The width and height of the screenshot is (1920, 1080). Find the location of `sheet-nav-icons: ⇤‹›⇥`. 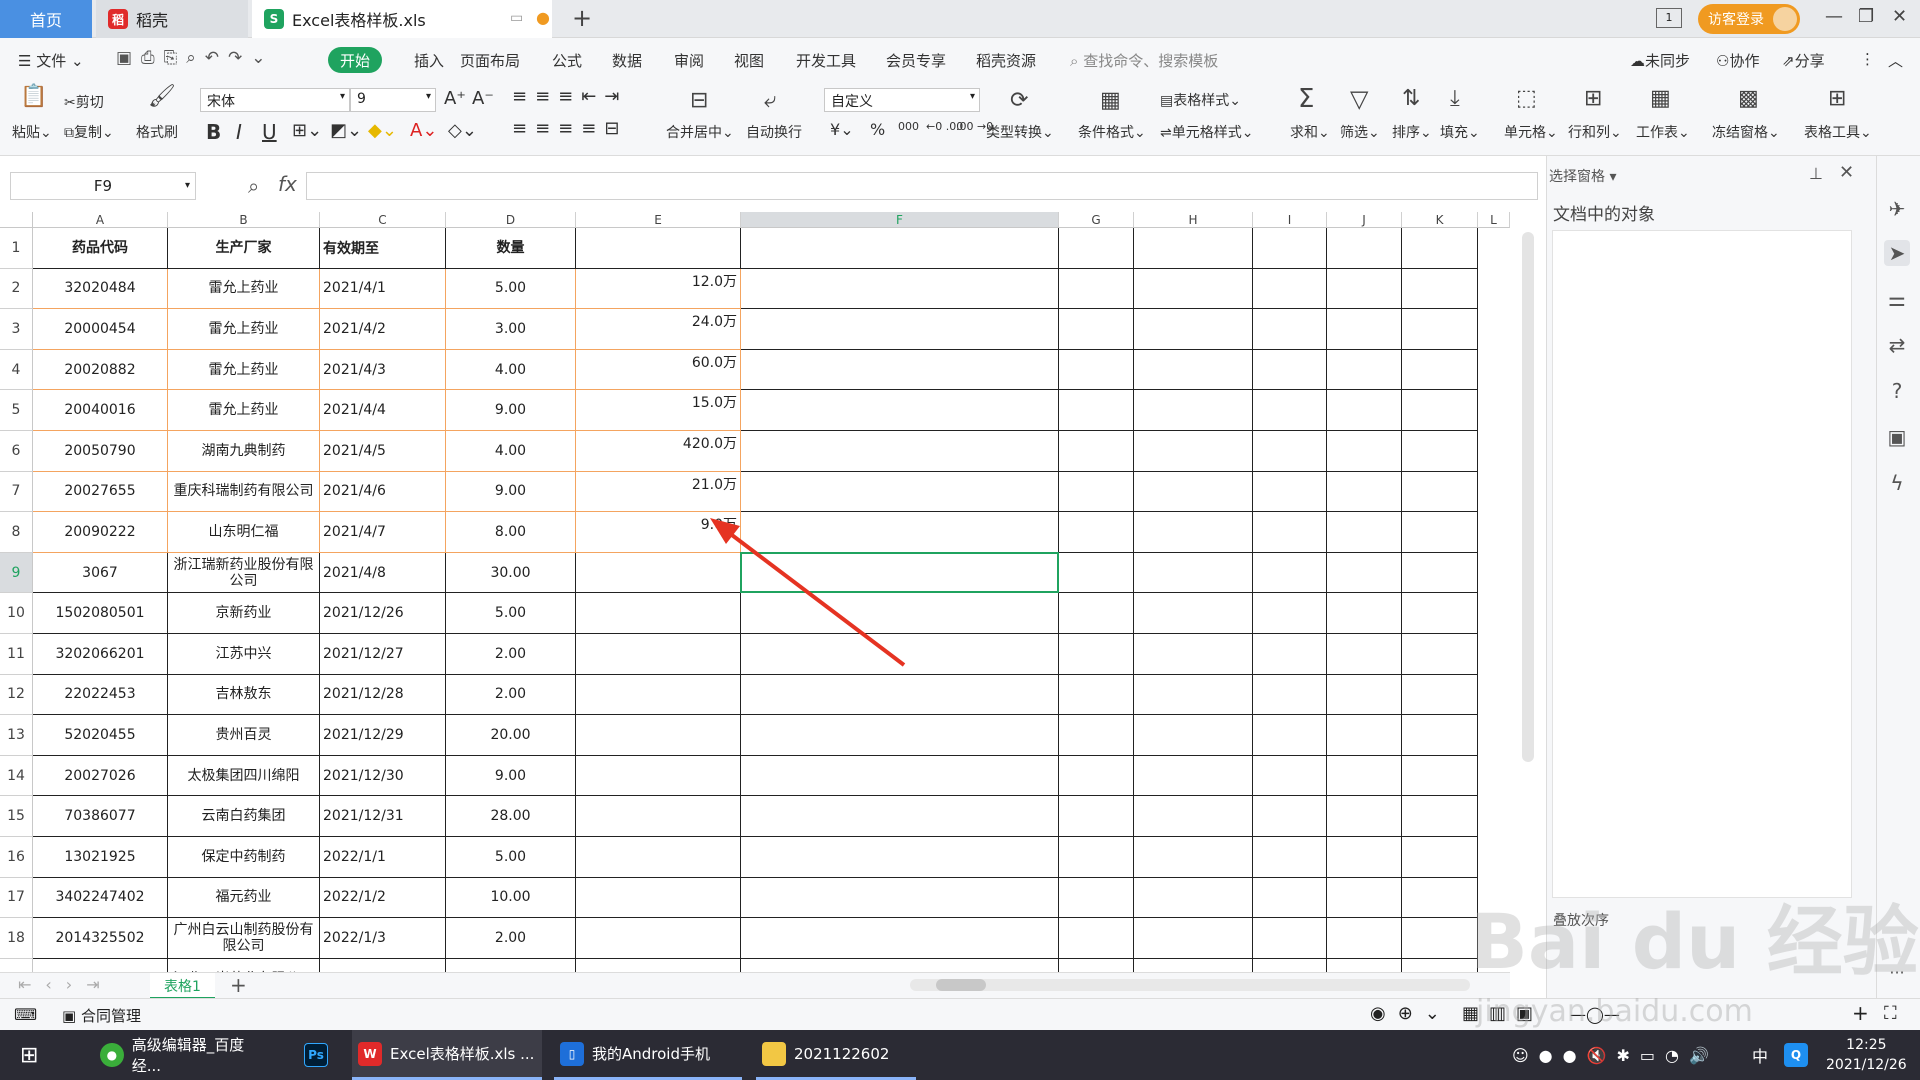

sheet-nav-icons: ⇤‹›⇥ is located at coordinates (66, 984).